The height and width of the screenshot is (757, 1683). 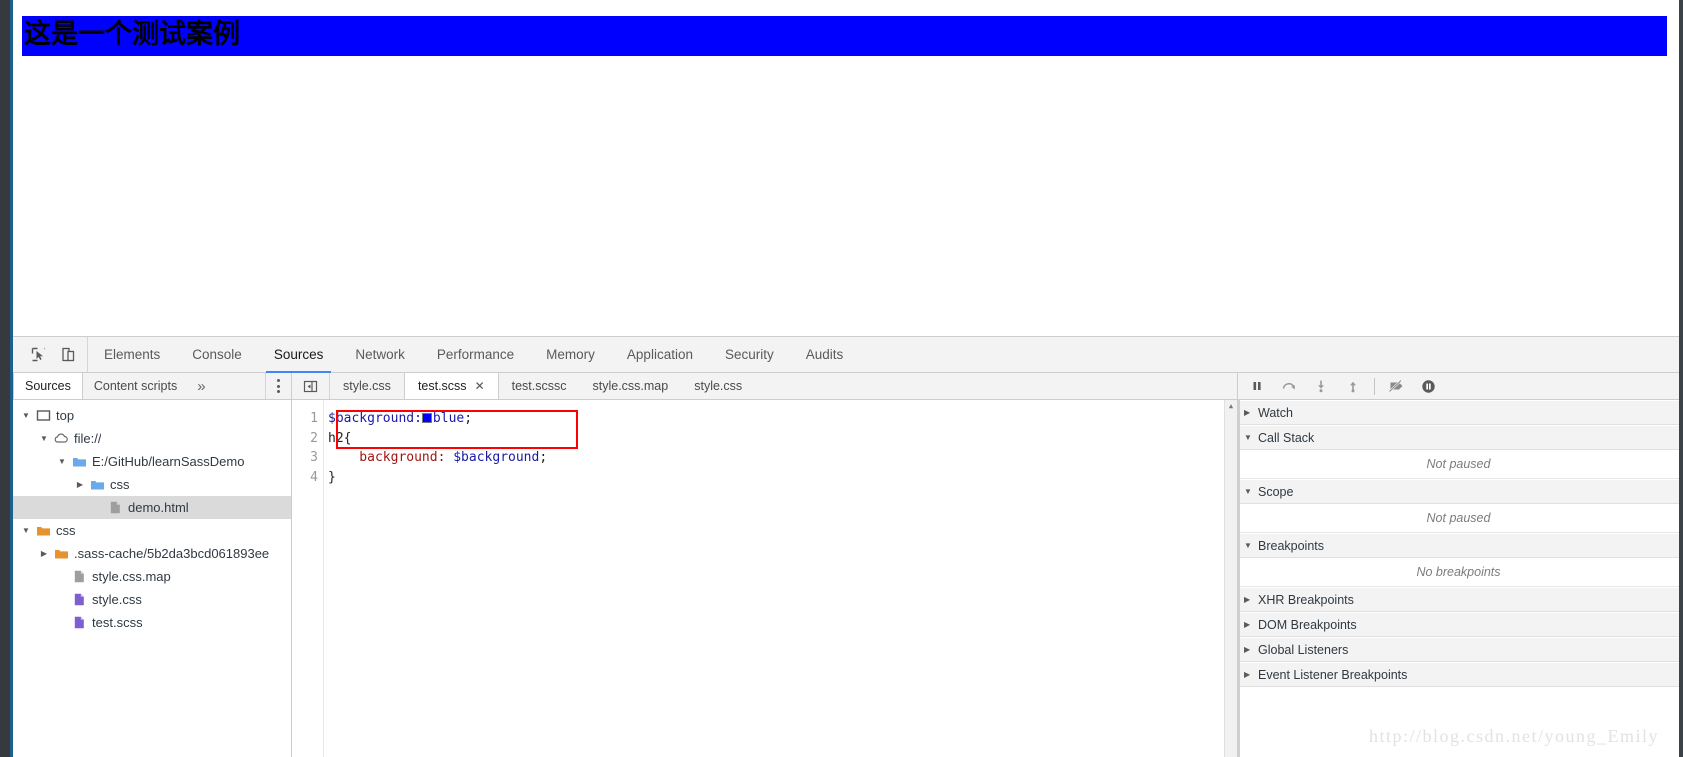 I want to click on devtools-tab-security: Security, so click(x=749, y=354).